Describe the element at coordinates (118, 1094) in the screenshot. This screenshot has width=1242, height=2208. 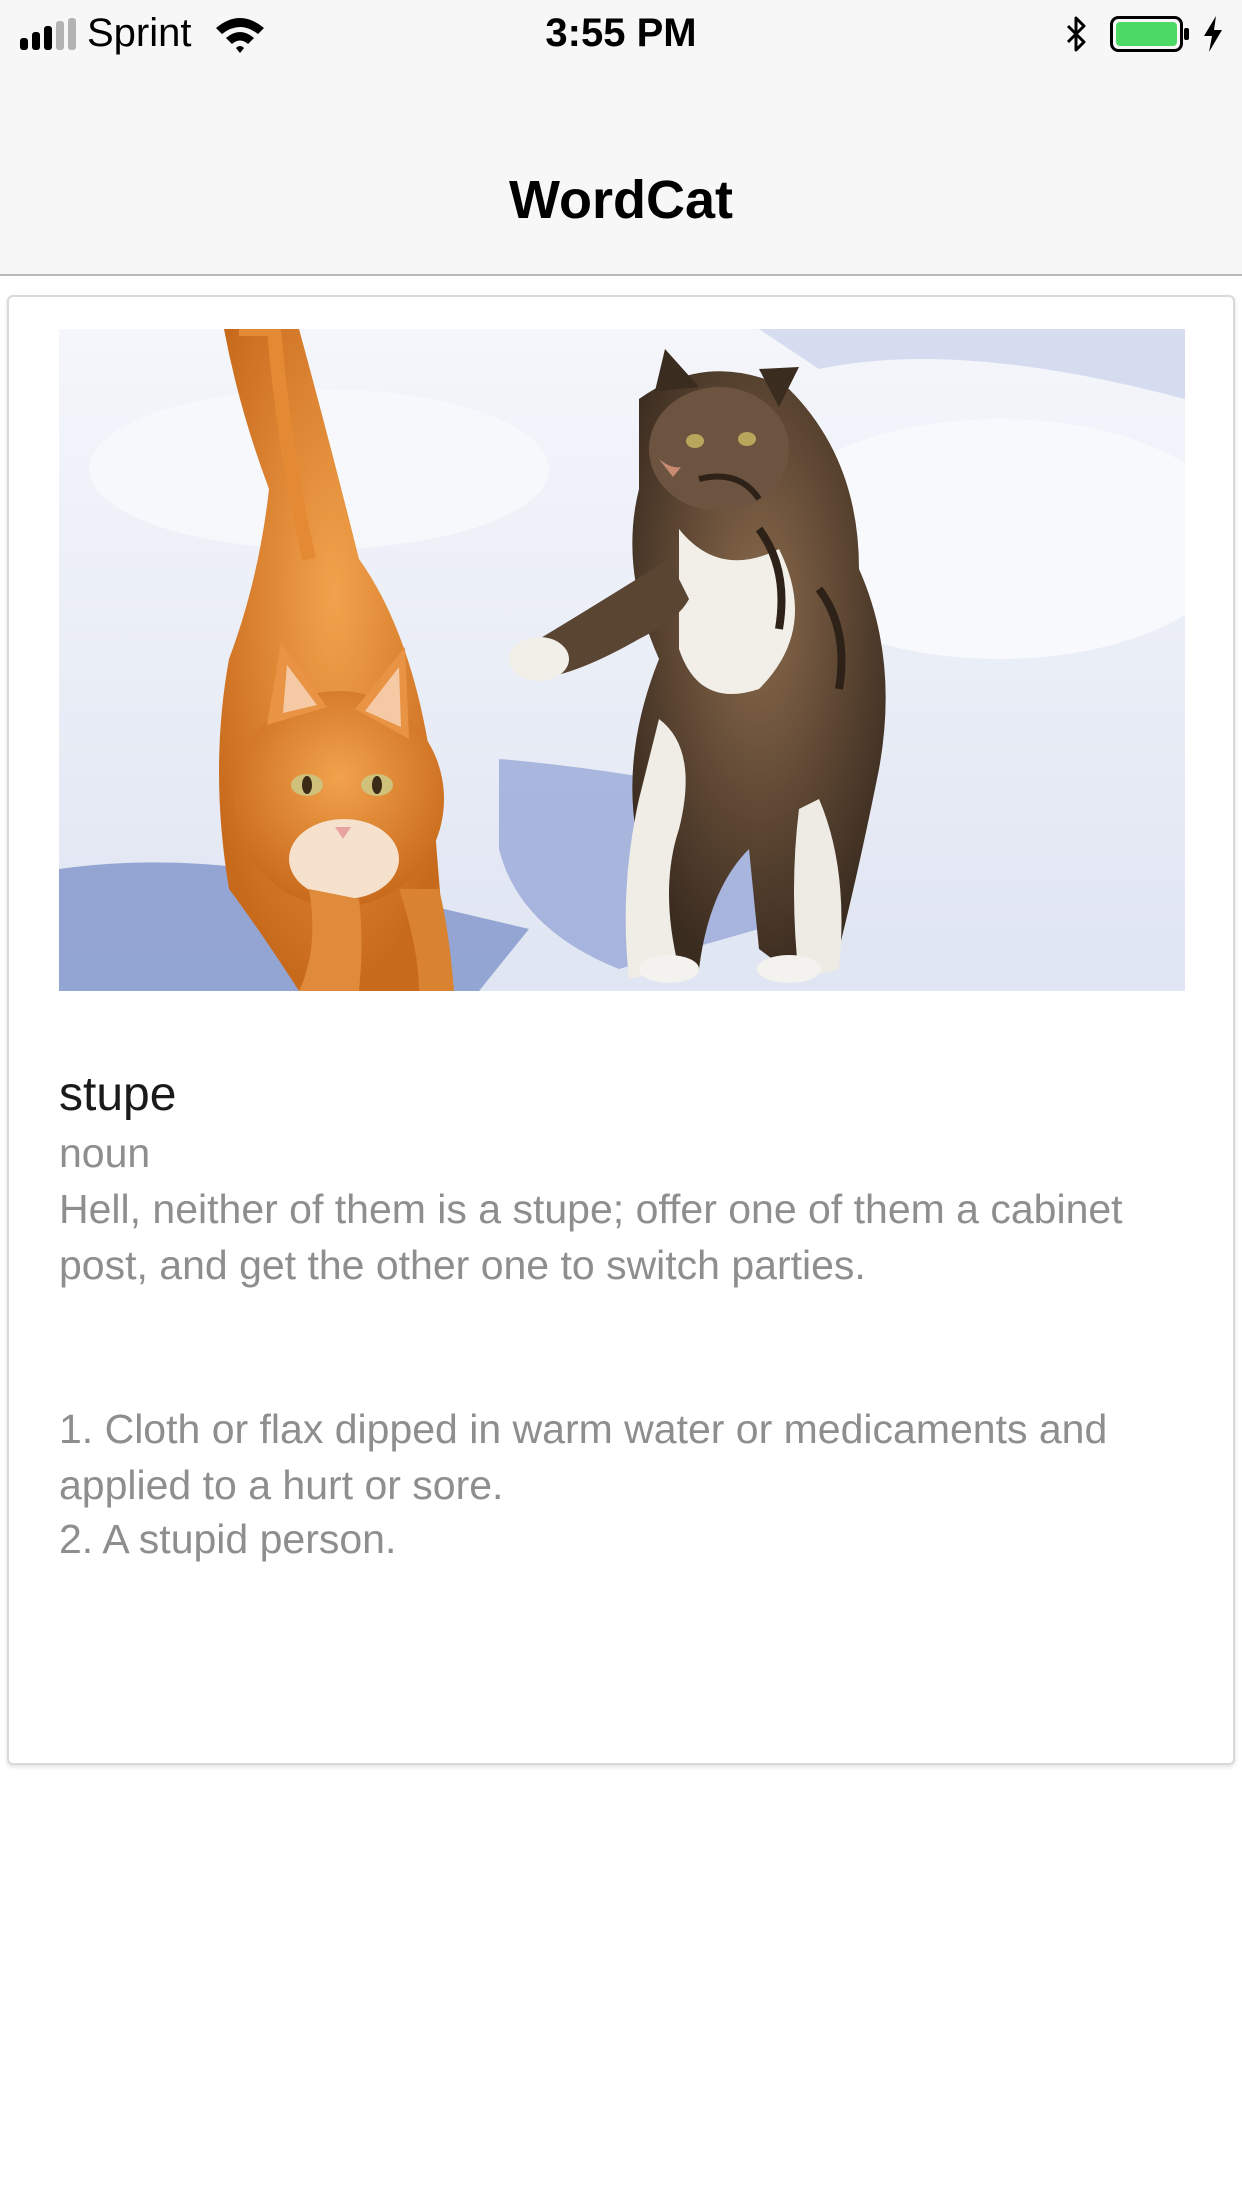
I see `word-title: stupe` at that location.